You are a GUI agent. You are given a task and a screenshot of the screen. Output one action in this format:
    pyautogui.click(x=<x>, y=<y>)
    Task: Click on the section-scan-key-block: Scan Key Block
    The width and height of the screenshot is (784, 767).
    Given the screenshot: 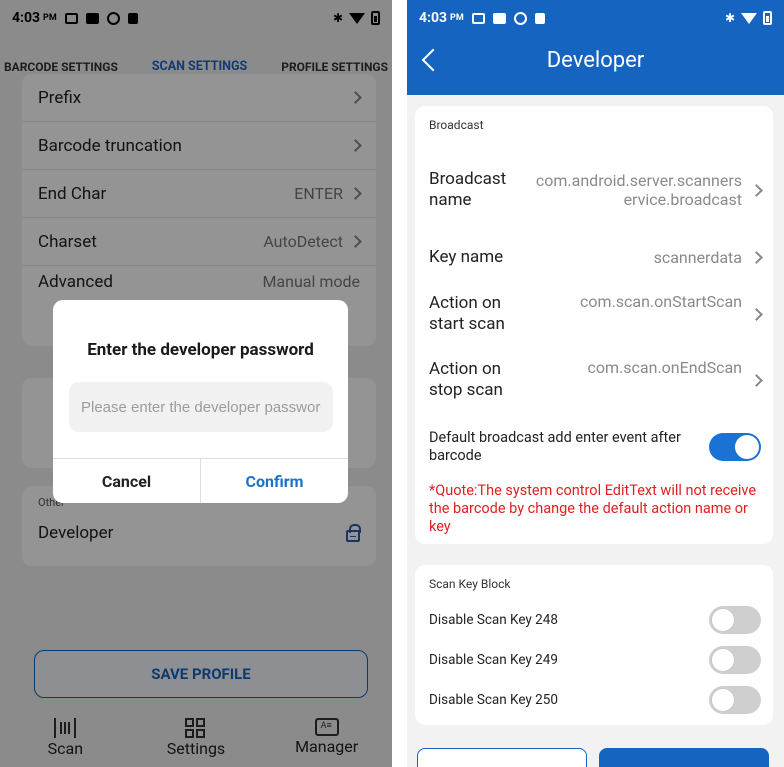 What is the action you would take?
    pyautogui.click(x=470, y=584)
    